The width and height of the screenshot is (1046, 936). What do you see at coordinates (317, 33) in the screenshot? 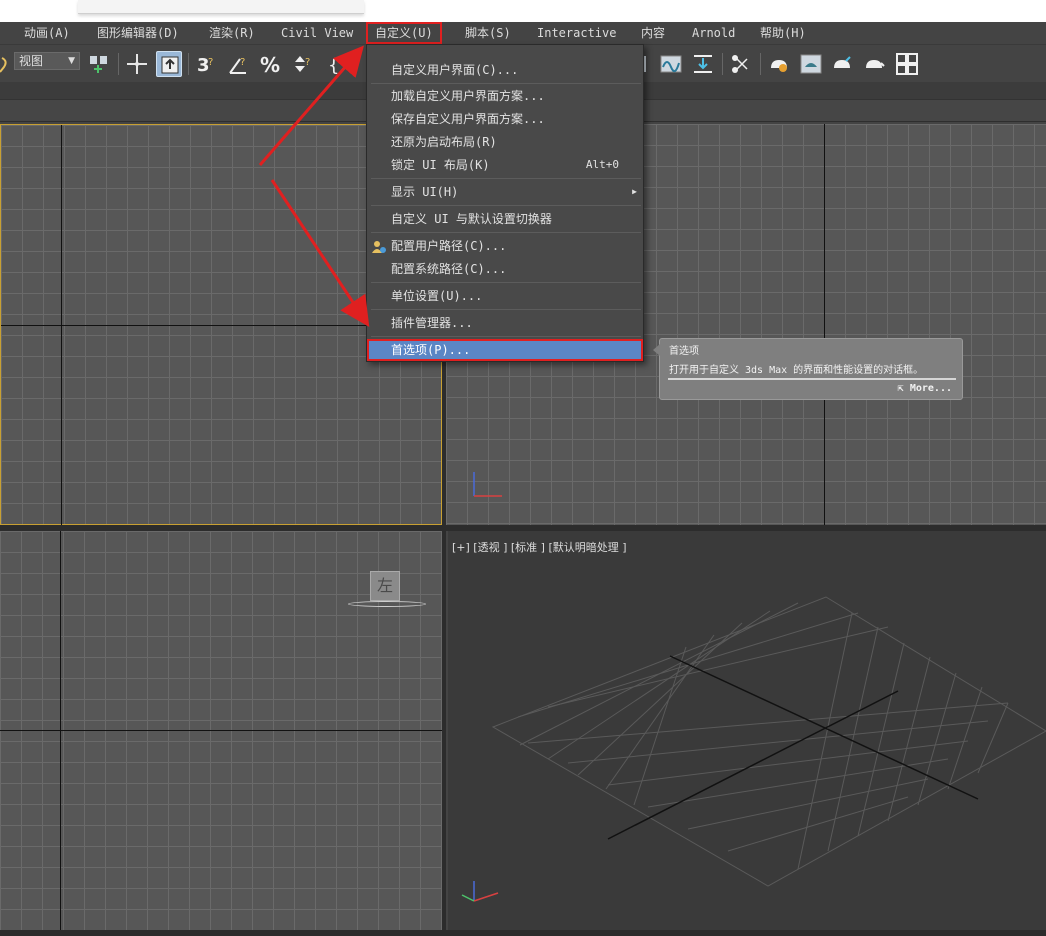
I see `menu-civil-view: Civil View` at bounding box center [317, 33].